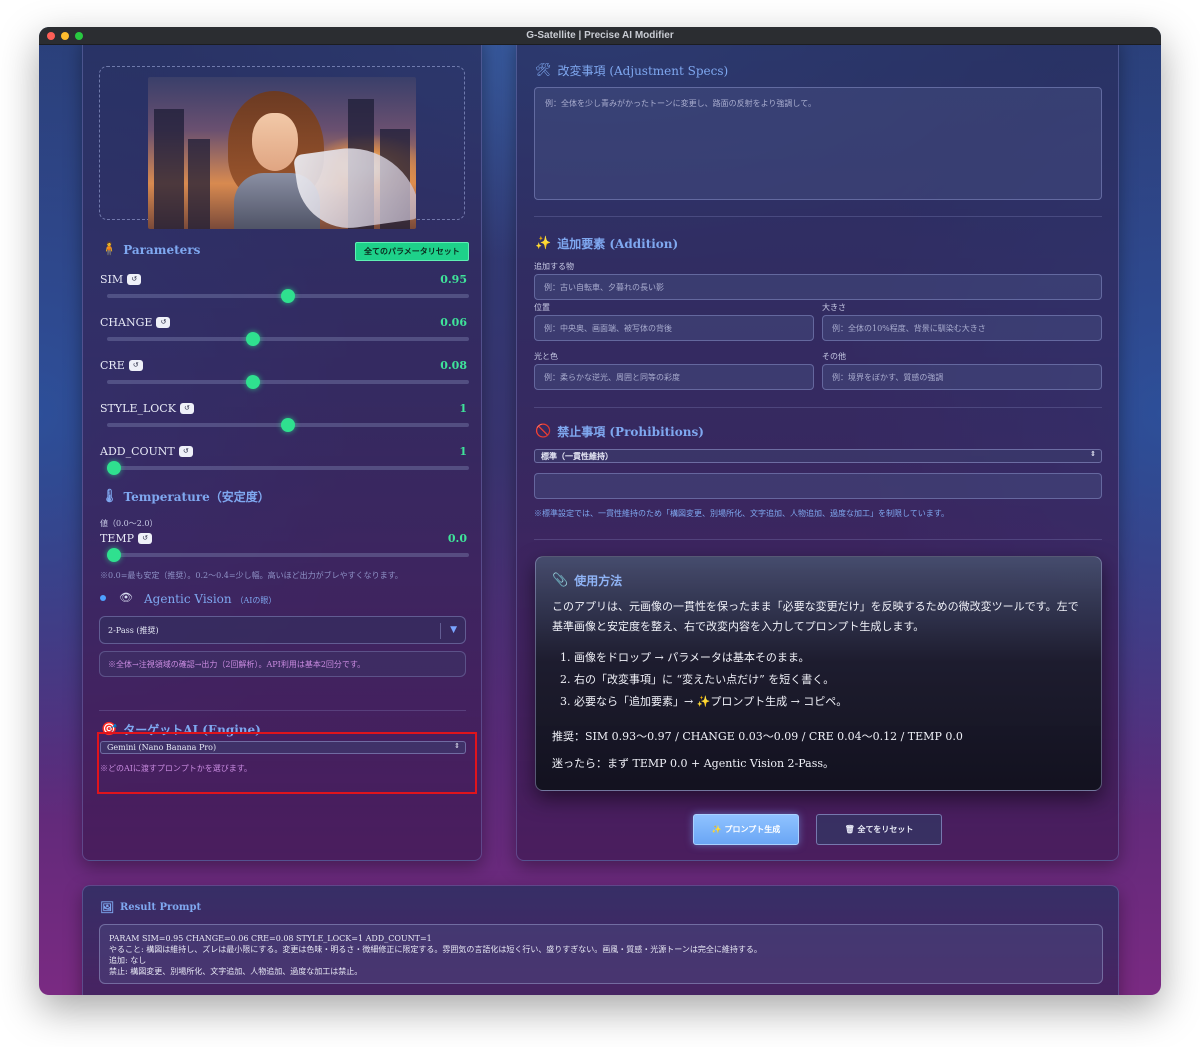 The width and height of the screenshot is (1200, 1047). What do you see at coordinates (147, 408) in the screenshot?
I see `param-label-style-lock: STYLE_LOCK ↺` at bounding box center [147, 408].